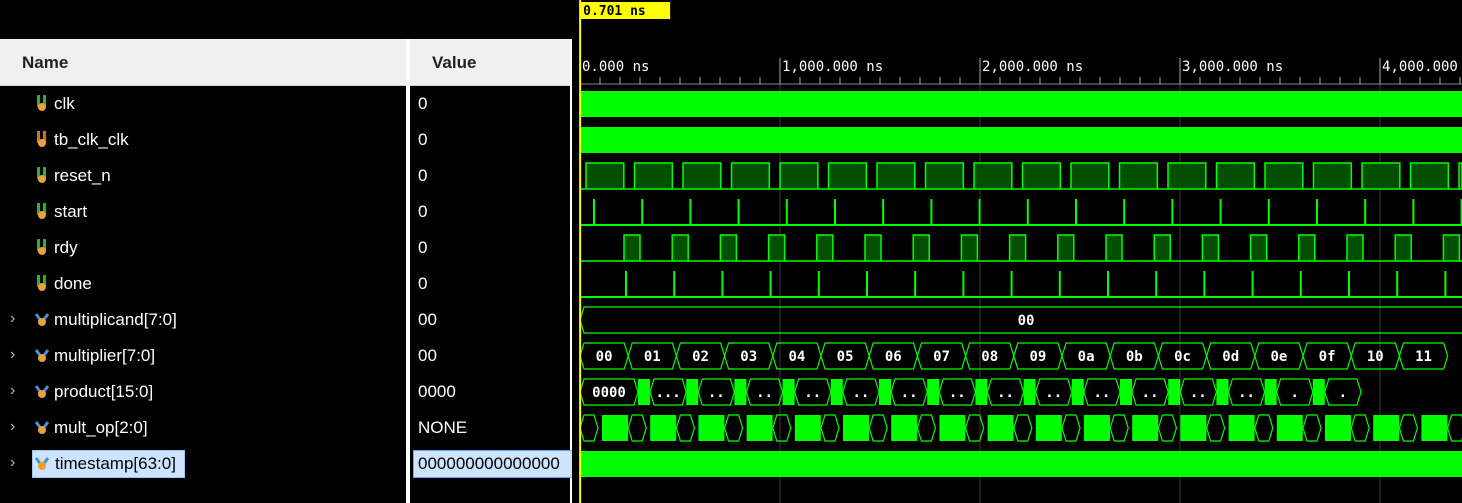  Describe the element at coordinates (286, 104) in the screenshot. I see `signal-row: clk 0` at that location.